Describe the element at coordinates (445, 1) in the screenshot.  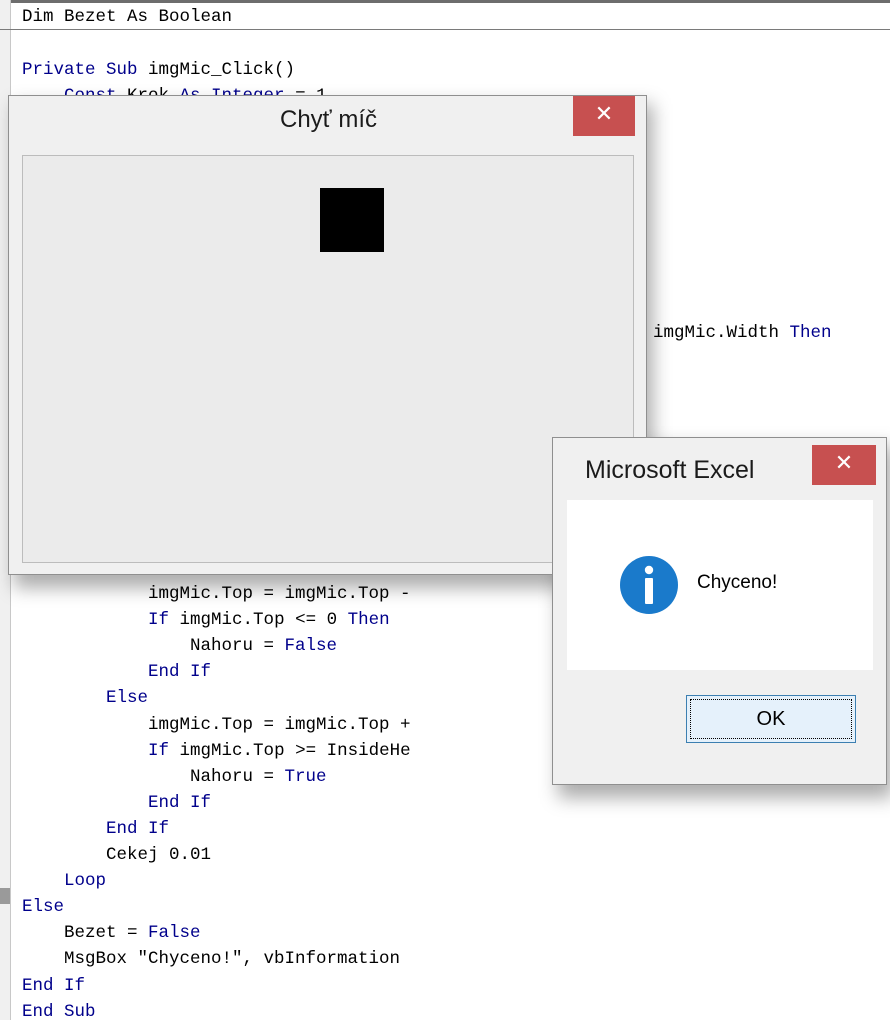
I see `editor-top-border` at that location.